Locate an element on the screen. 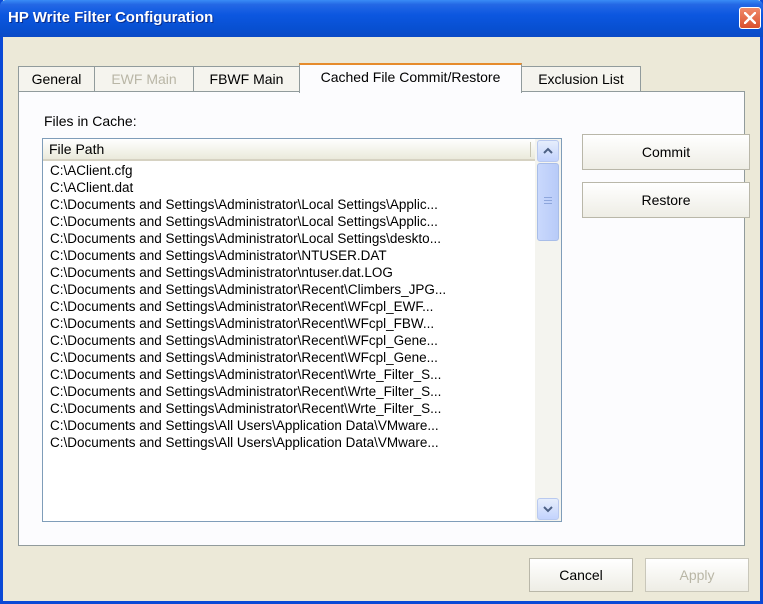 This screenshot has height=604, width=763. close-button is located at coordinates (750, 18).